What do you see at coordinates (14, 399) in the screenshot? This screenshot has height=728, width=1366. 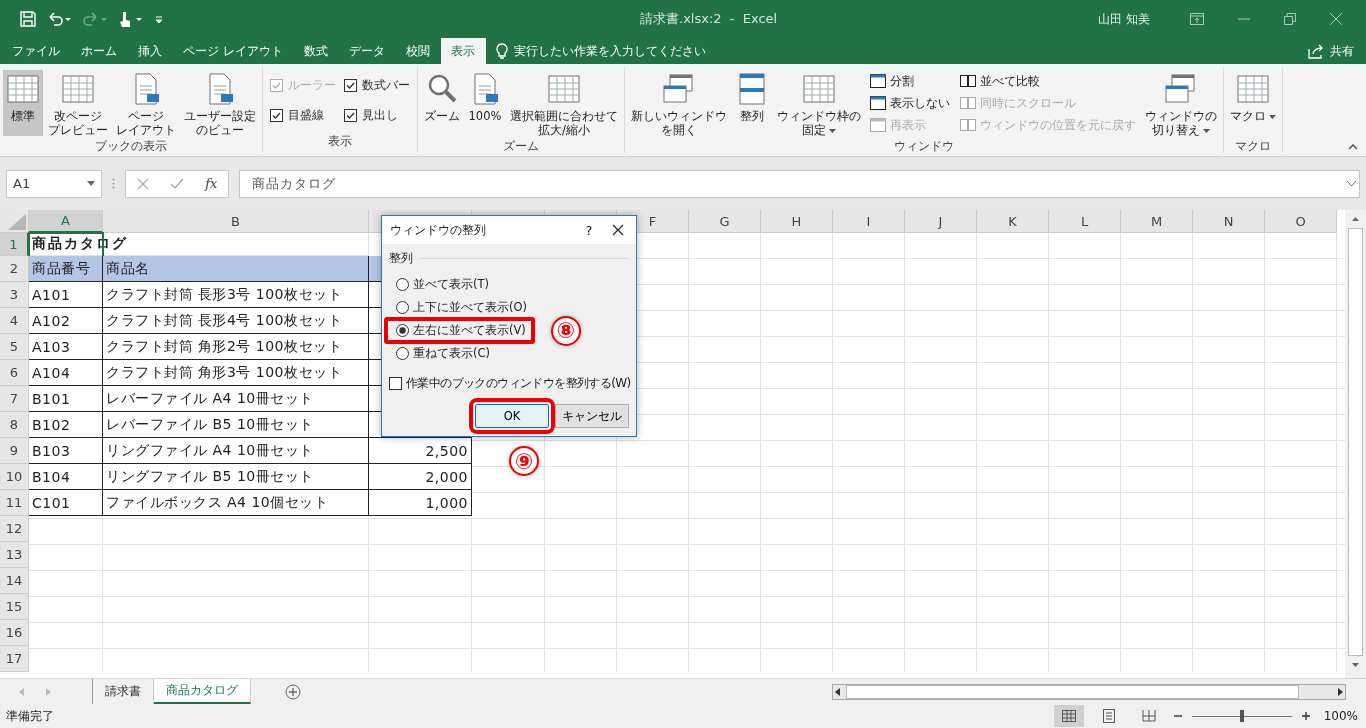 I see `row-header: 7` at bounding box center [14, 399].